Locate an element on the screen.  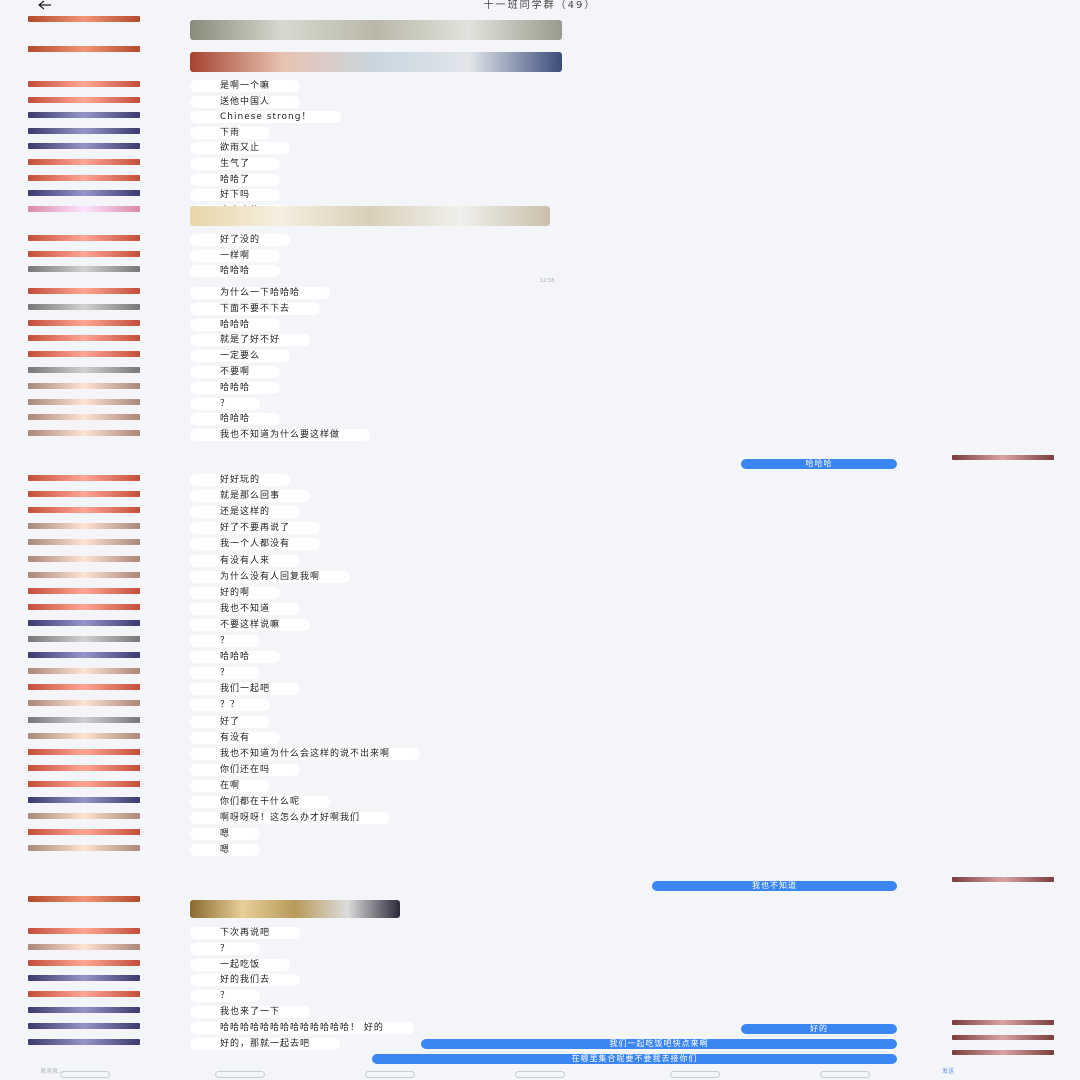
back-arrow-icon is located at coordinates (45, 6).